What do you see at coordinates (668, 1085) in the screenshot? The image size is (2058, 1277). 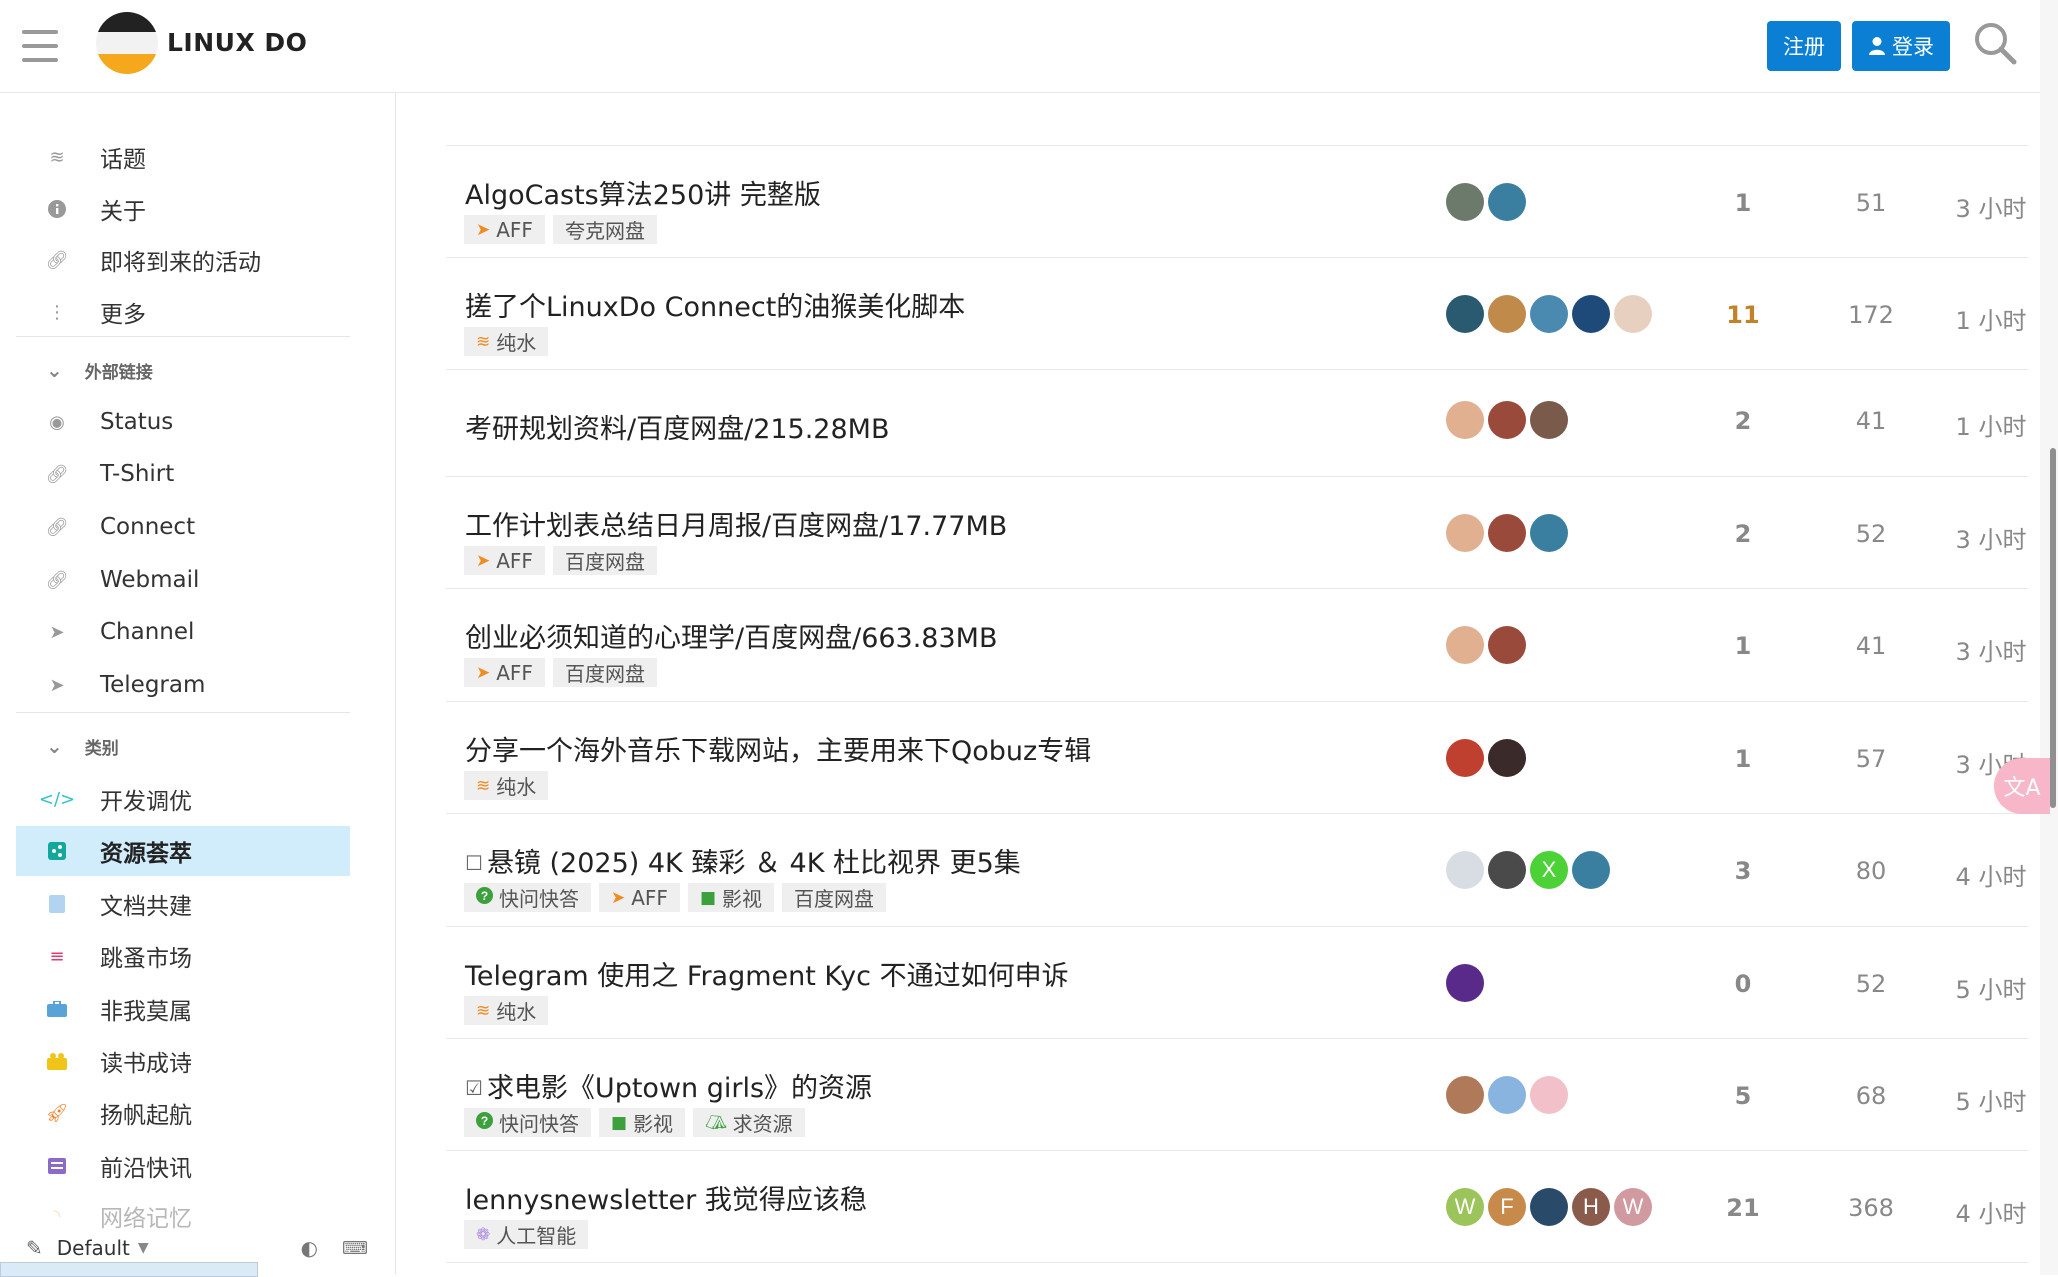 I see `topic-title: ☑ 求电影《Uptown girls》的资源` at bounding box center [668, 1085].